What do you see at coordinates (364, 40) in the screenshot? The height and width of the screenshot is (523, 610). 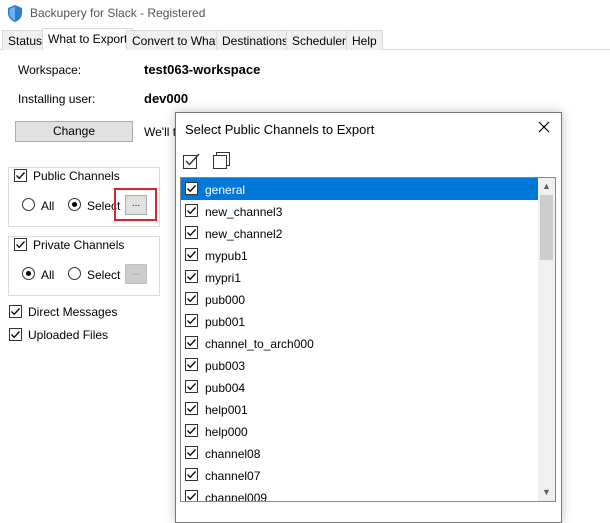 I see `tab-help: Help` at bounding box center [364, 40].